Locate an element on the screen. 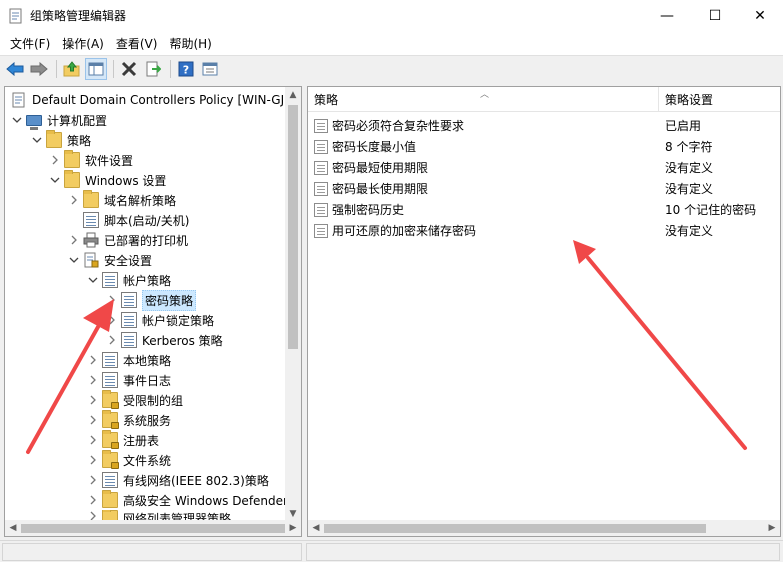 The width and height of the screenshot is (783, 562). maximize-button: ☐ is located at coordinates (715, 15).